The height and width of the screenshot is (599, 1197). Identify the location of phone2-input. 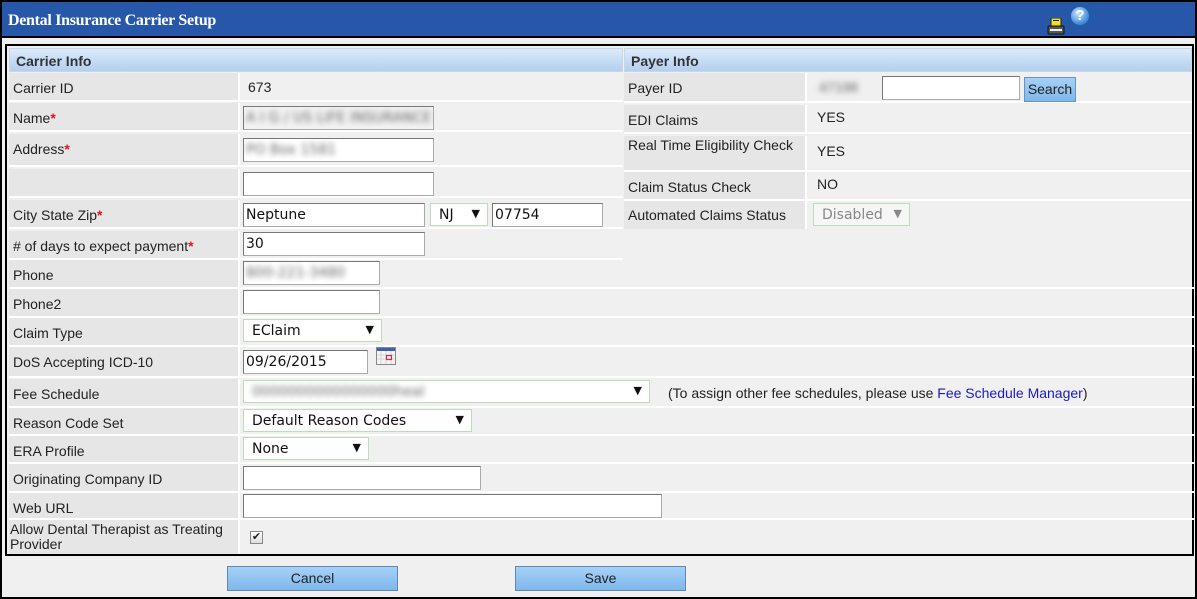
(311, 302).